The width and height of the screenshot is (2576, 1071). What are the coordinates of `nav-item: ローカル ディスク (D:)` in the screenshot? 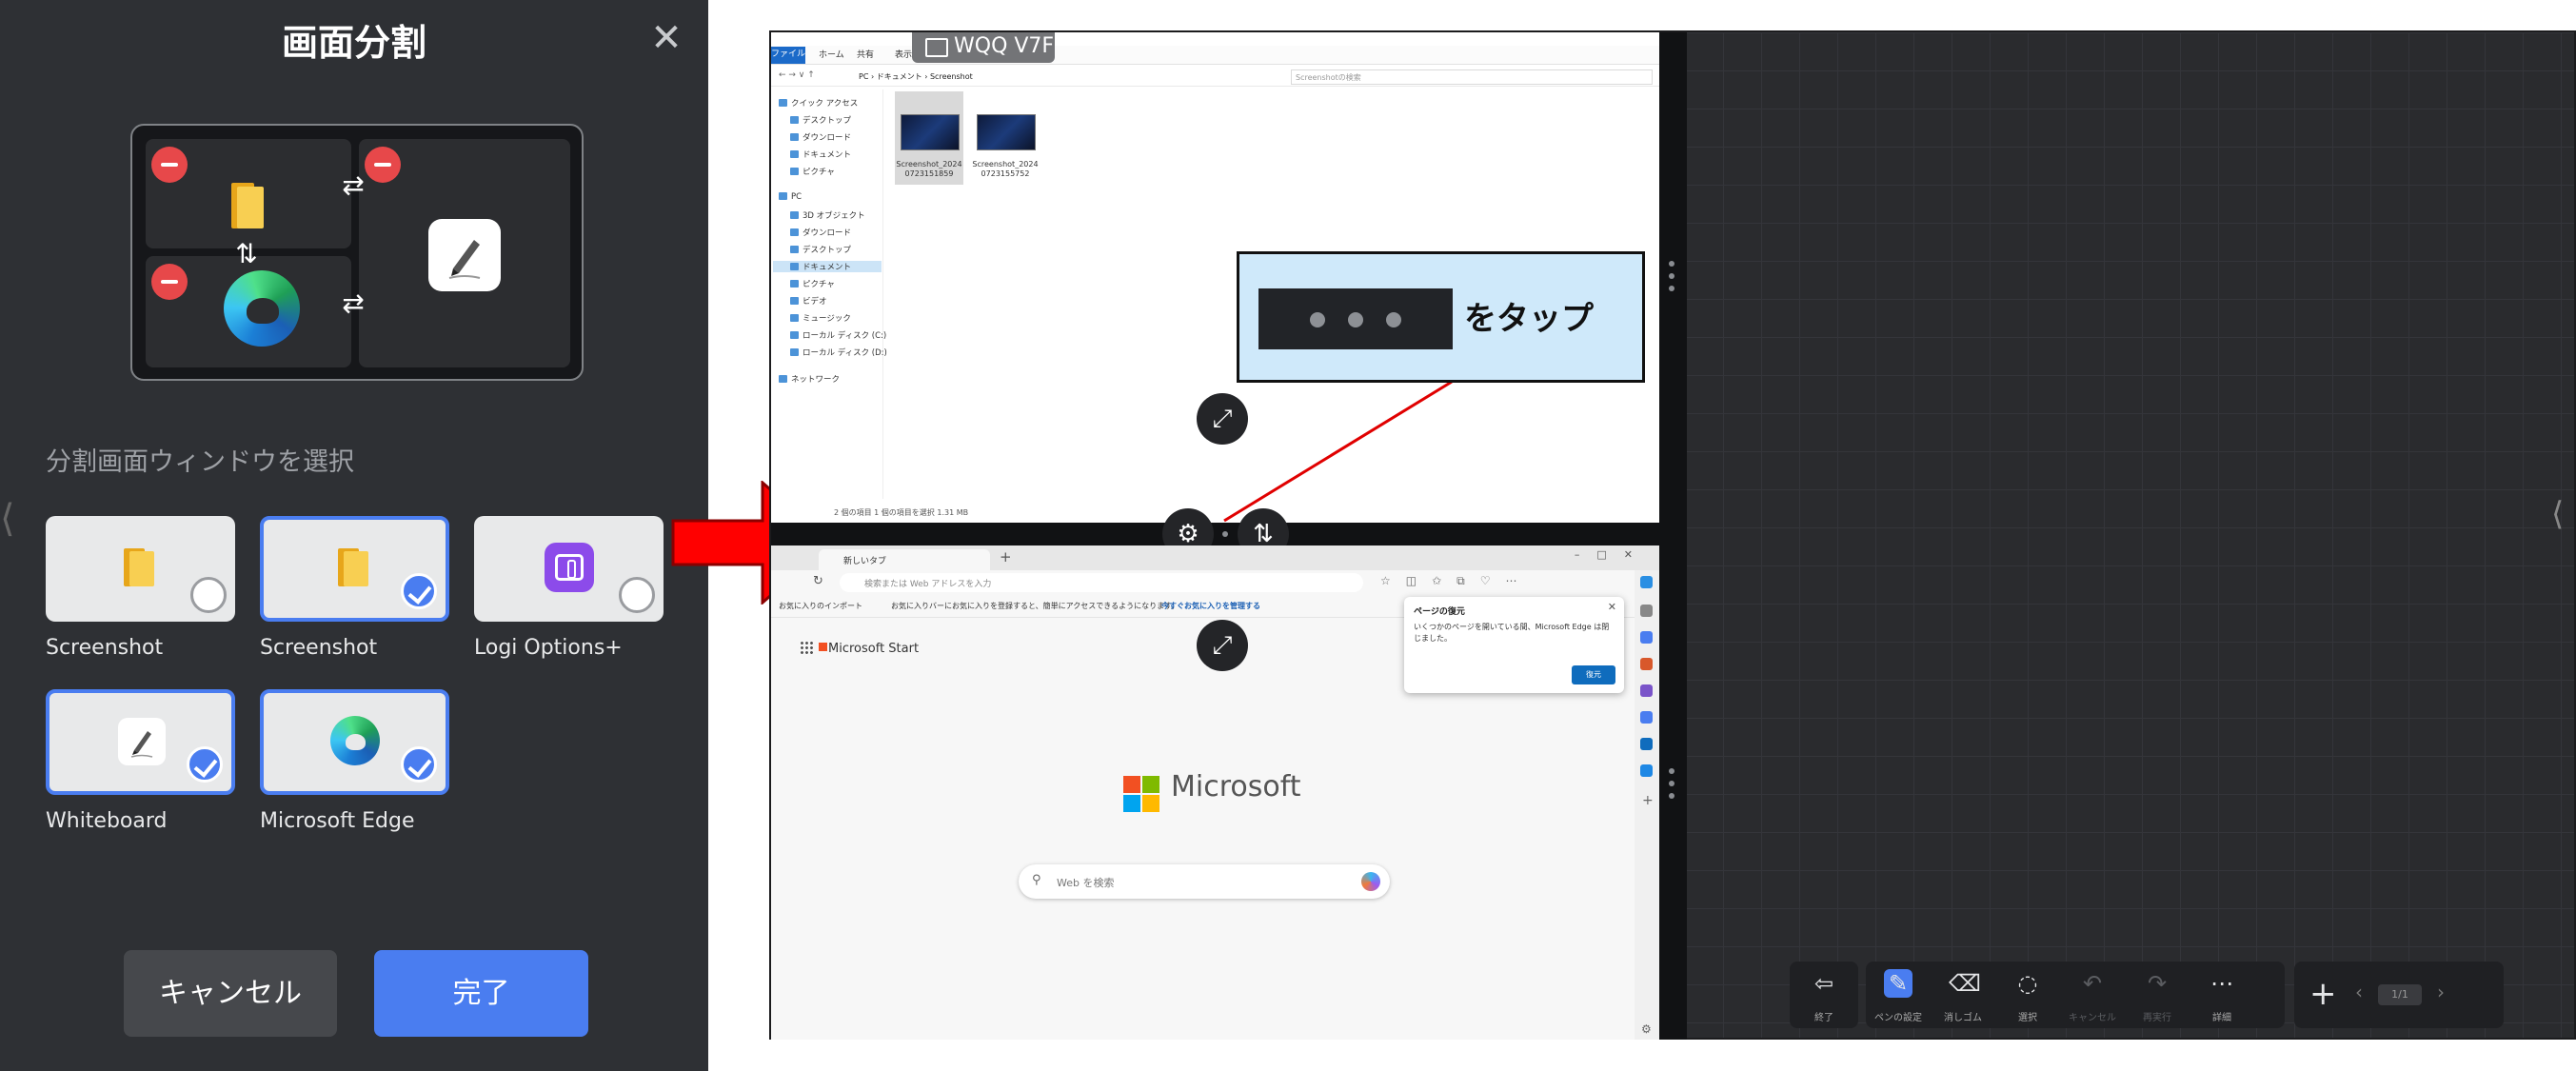 It's located at (838, 352).